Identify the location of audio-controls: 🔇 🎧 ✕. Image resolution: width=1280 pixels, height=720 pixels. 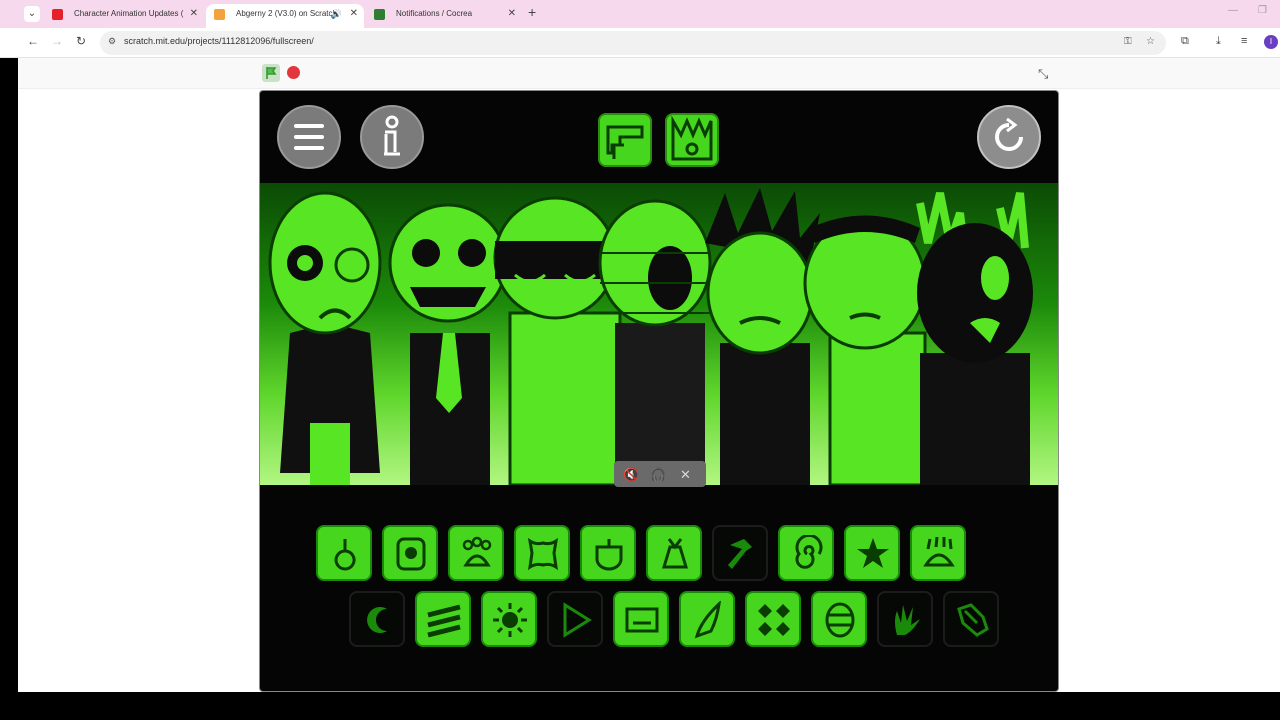
(660, 474).